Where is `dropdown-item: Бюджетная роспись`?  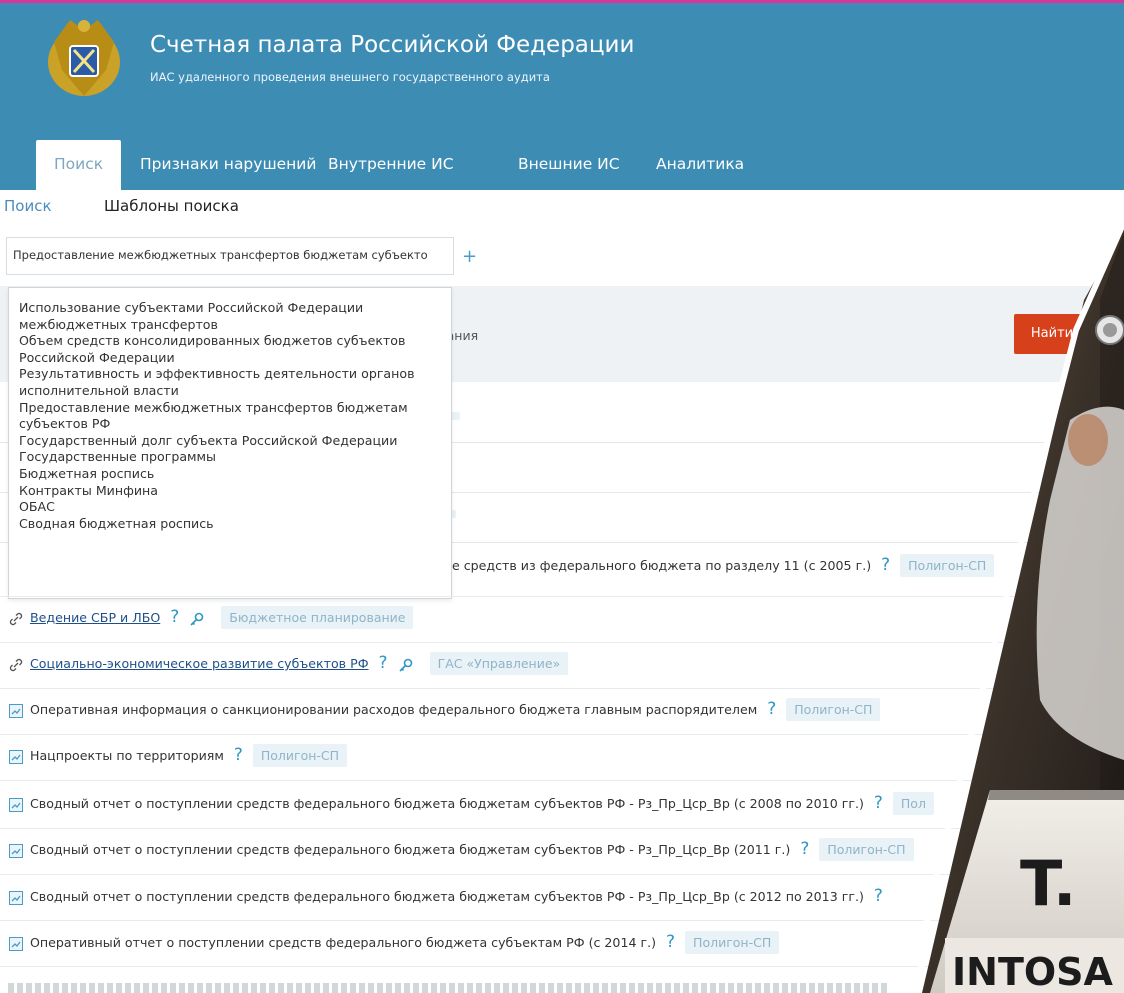 dropdown-item: Бюджетная роспись is located at coordinates (235, 474).